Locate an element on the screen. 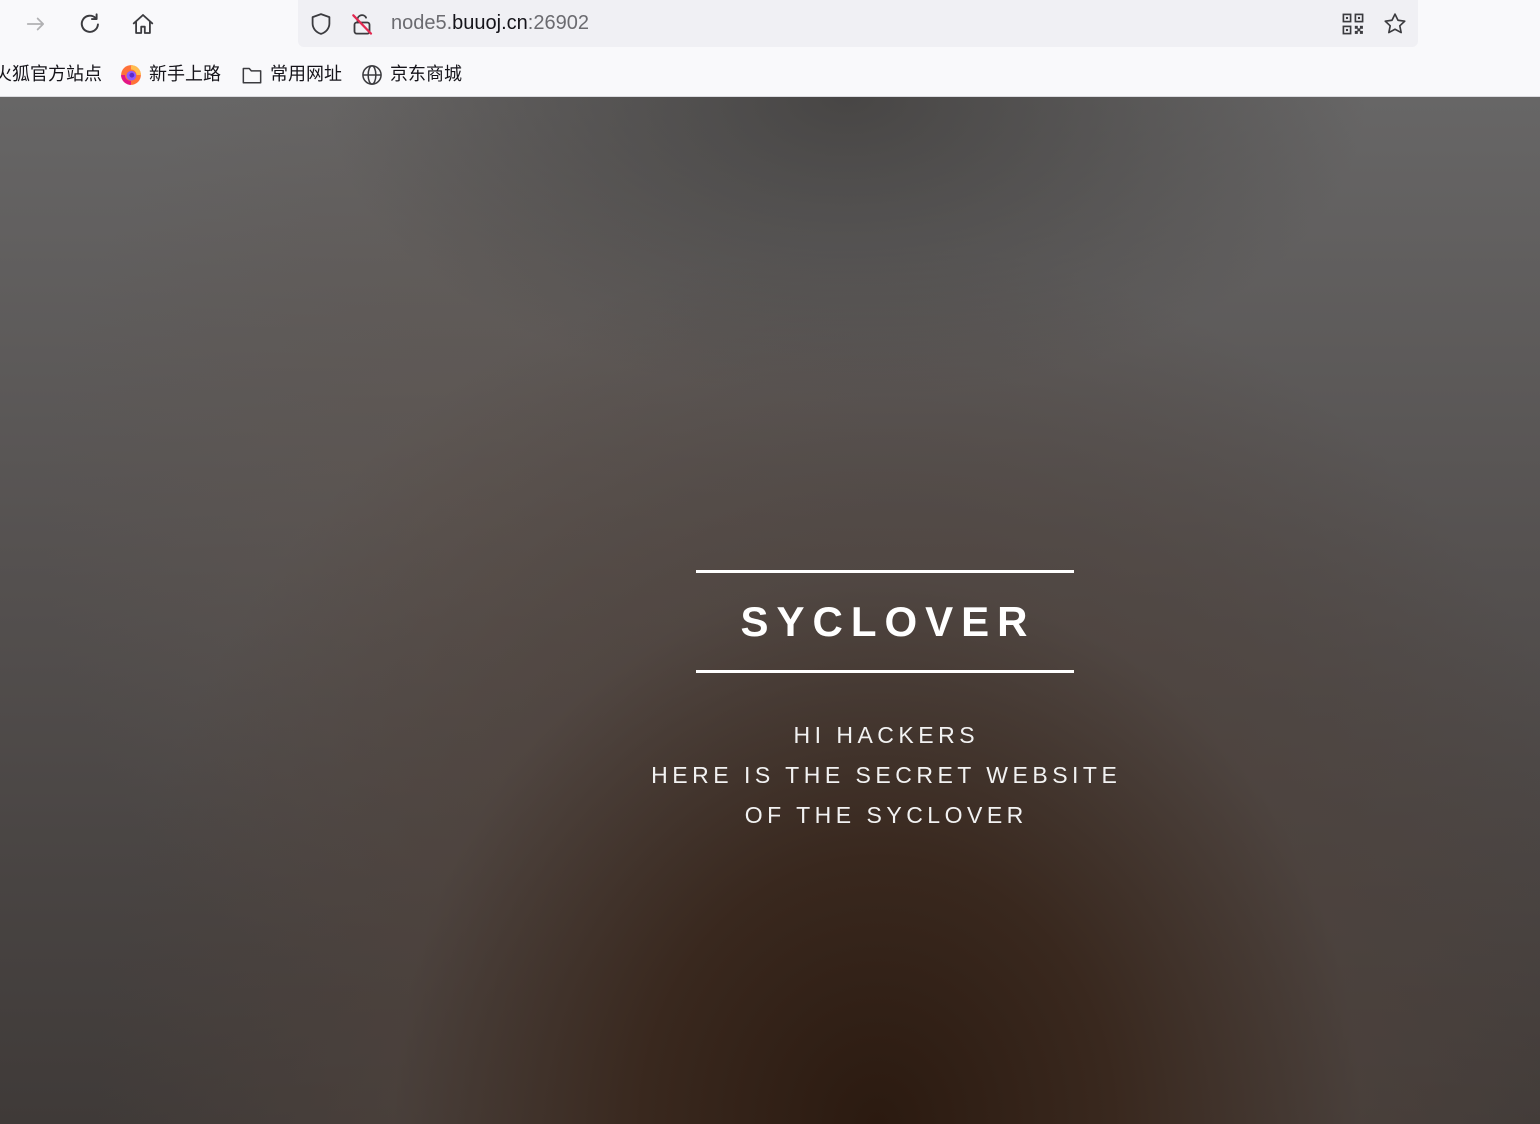 The image size is (1540, 1124). reload-icon is located at coordinates (90, 24).